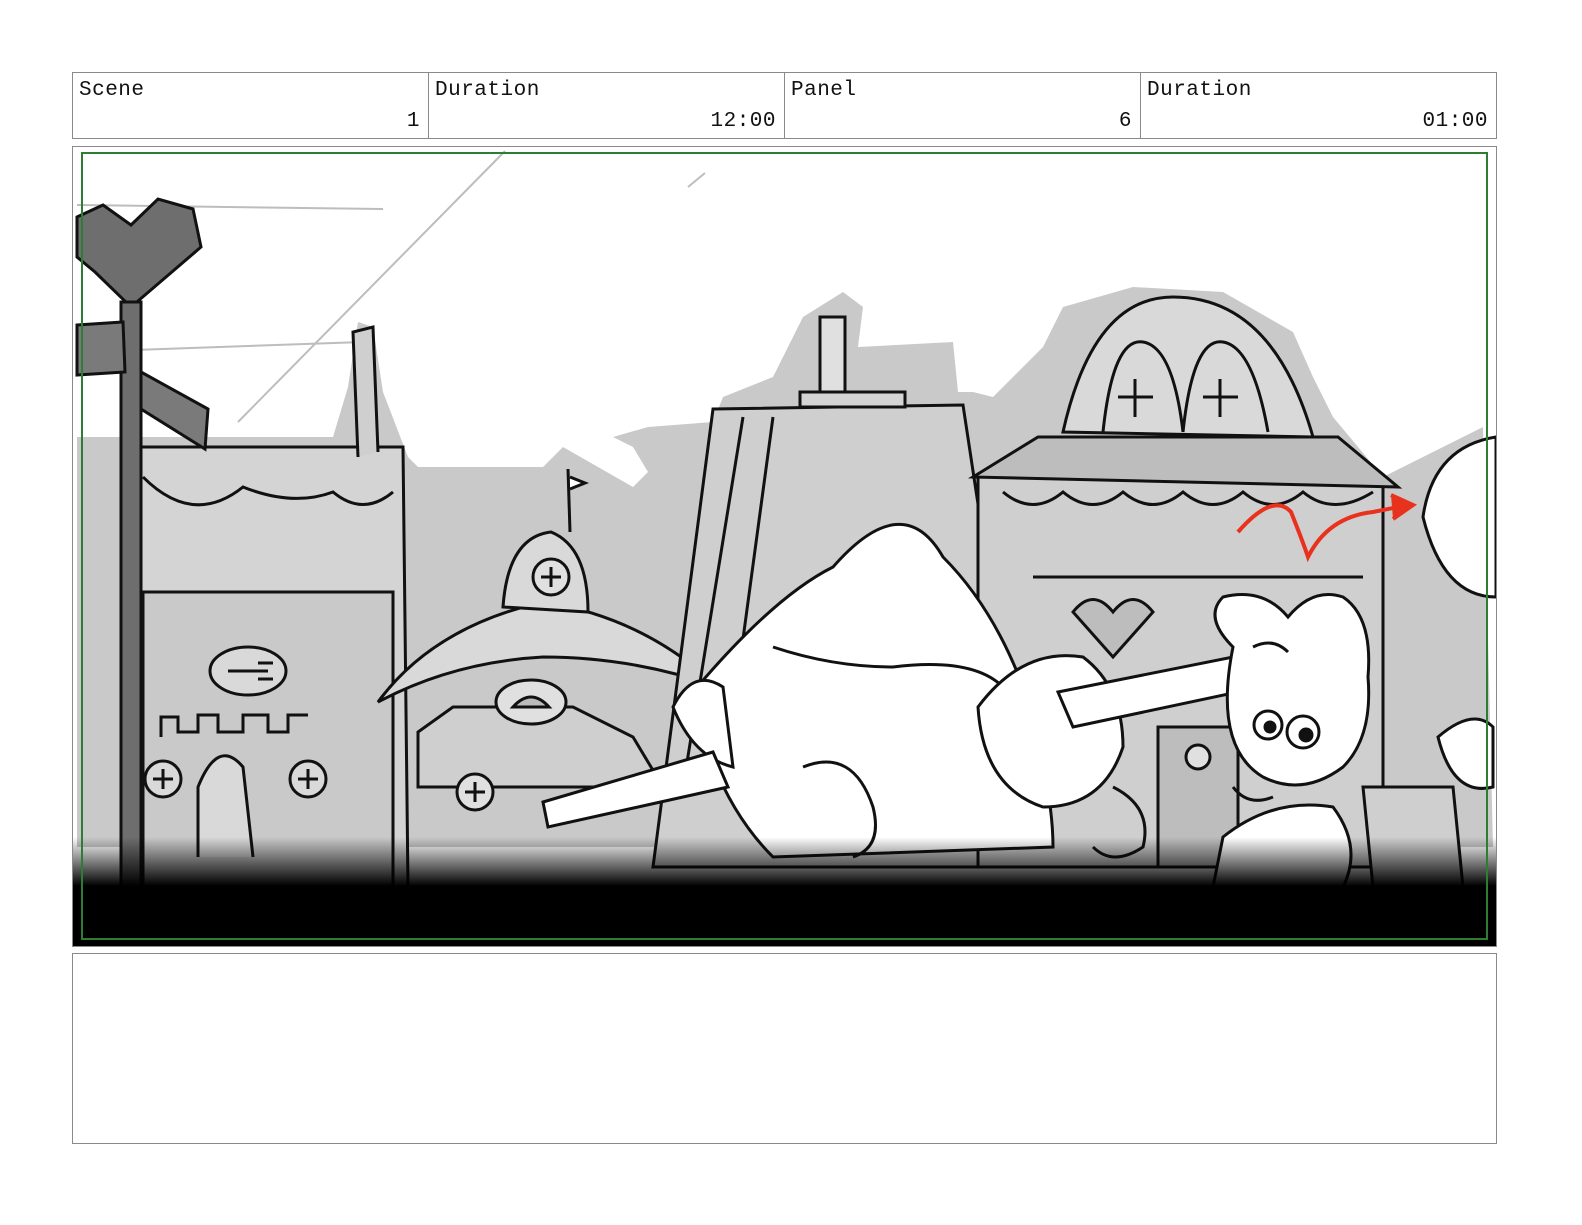 The height and width of the screenshot is (1225, 1582). What do you see at coordinates (784, 891) in the screenshot?
I see `ground-shadow` at bounding box center [784, 891].